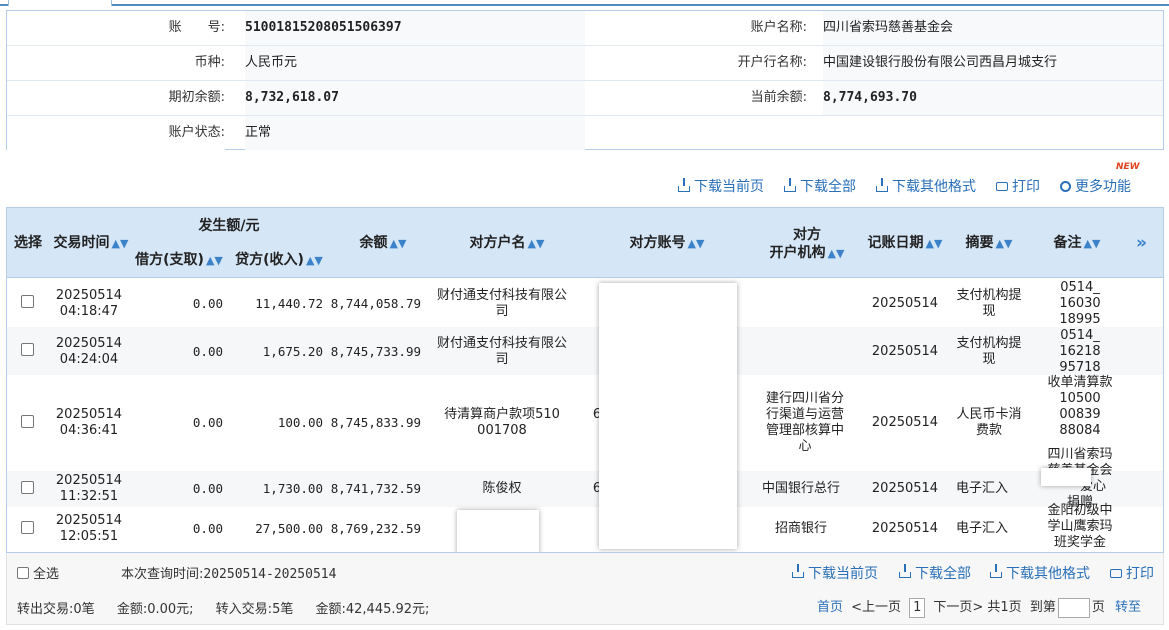 The image size is (1169, 630). I want to click on header-time: 交易时间 ▲▼, so click(91, 243).